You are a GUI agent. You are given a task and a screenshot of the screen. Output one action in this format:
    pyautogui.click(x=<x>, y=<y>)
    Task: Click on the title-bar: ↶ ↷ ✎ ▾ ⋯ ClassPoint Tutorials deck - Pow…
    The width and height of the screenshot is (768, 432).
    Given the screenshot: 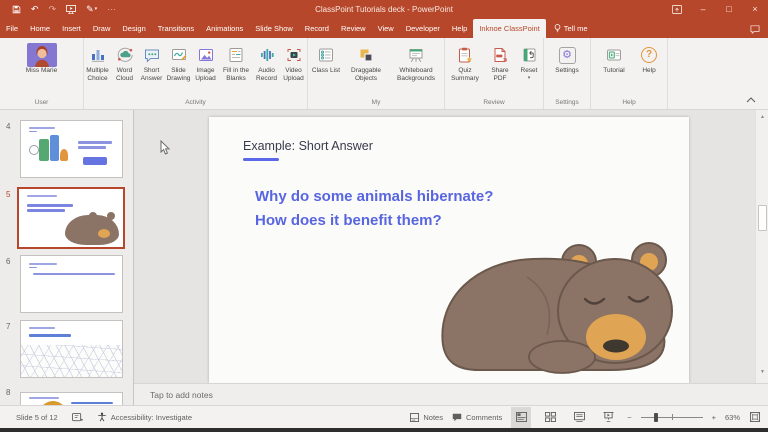 What is the action you would take?
    pyautogui.click(x=384, y=9)
    